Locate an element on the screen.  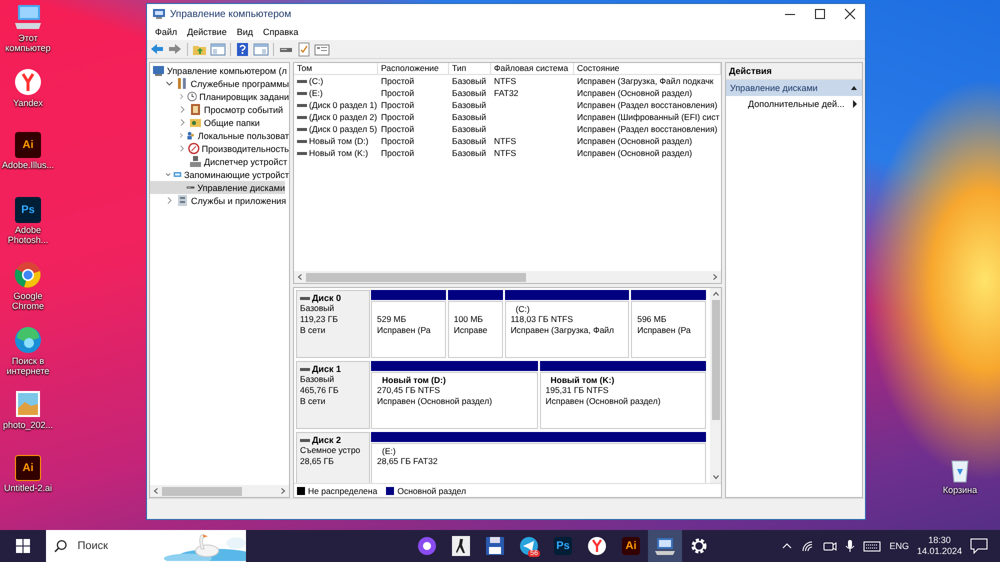
app-icon: Ai is located at coordinates (28, 145).